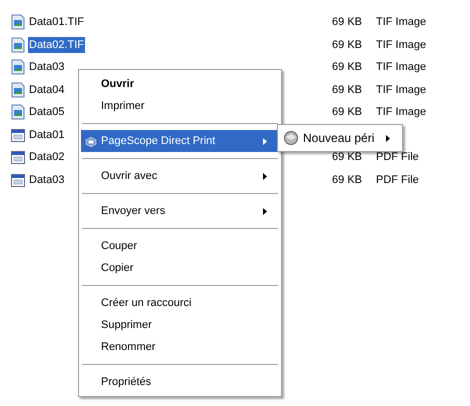 The height and width of the screenshot is (406, 470). I want to click on menu-item: Ouvrir, so click(180, 84).